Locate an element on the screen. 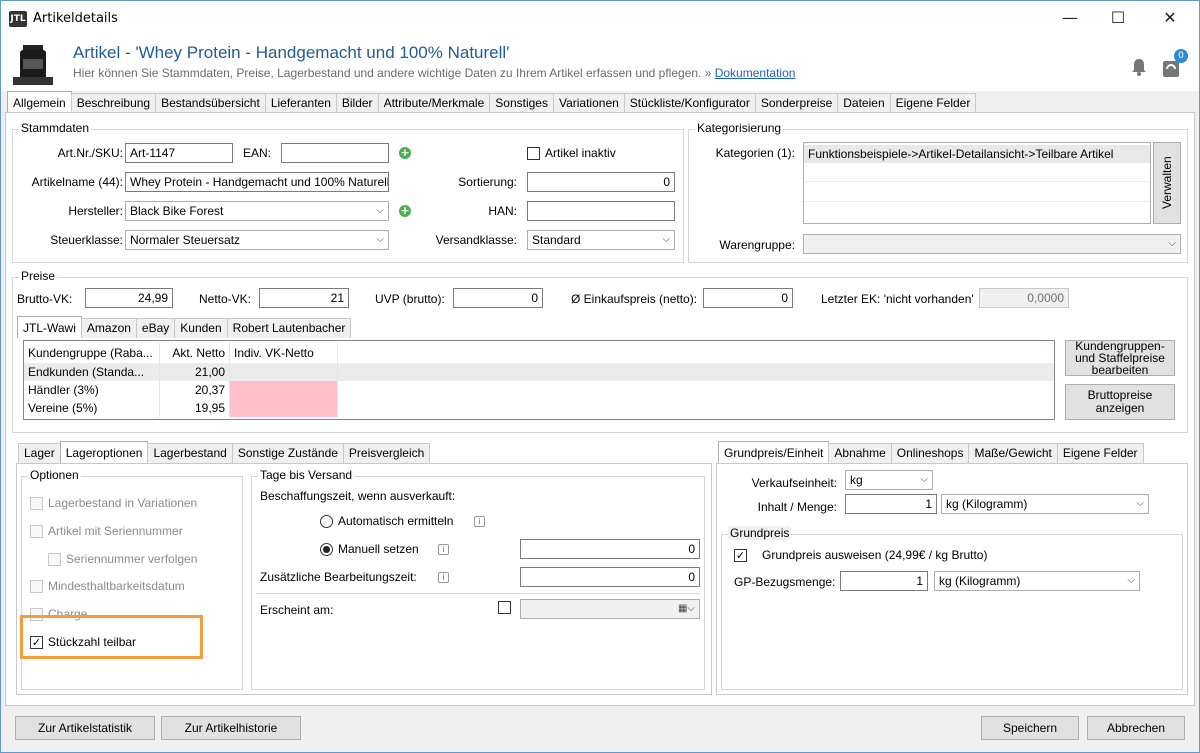 The height and width of the screenshot is (753, 1200). table-row: Endkunden (Standa... 21,00 is located at coordinates (539, 372).